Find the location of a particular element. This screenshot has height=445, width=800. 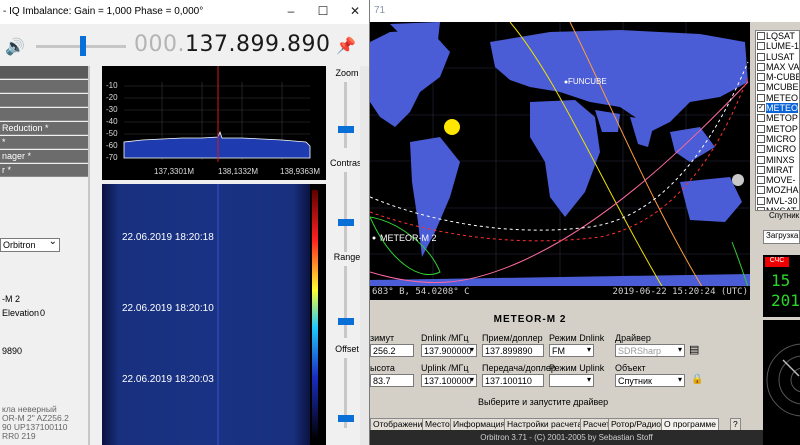

tab-info: Информация is located at coordinates (479, 424).